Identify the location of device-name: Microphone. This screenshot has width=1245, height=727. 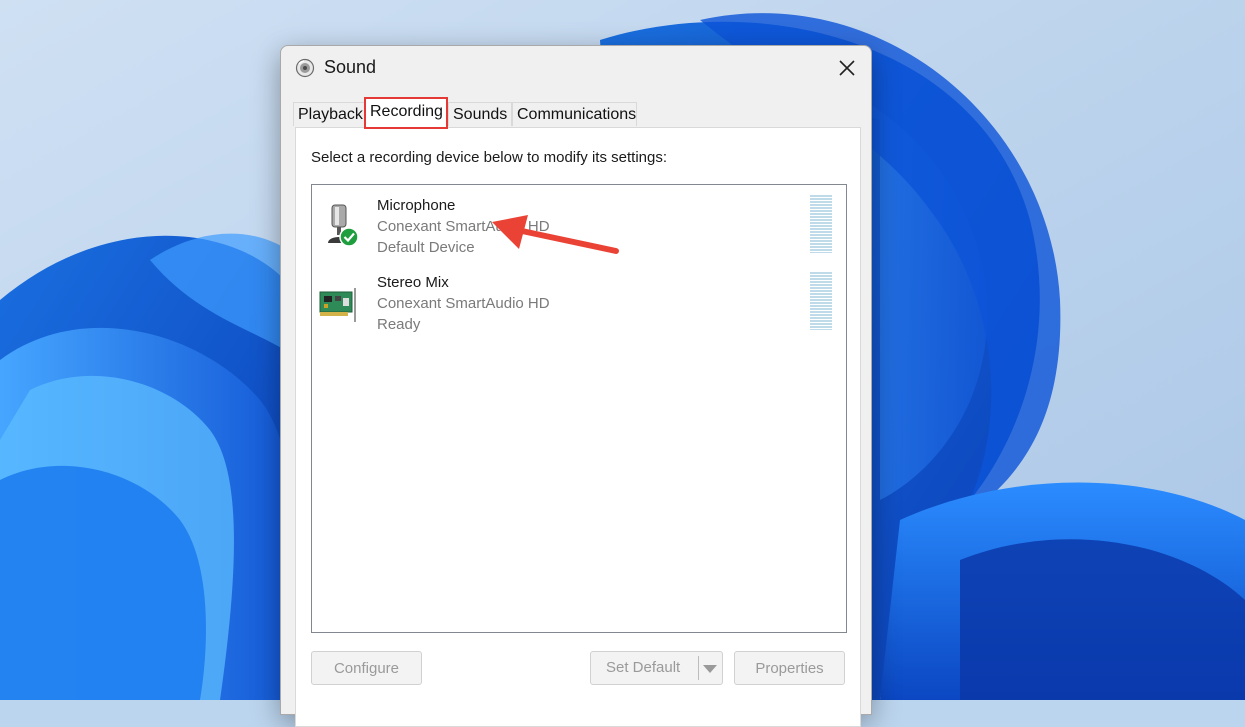
(416, 205).